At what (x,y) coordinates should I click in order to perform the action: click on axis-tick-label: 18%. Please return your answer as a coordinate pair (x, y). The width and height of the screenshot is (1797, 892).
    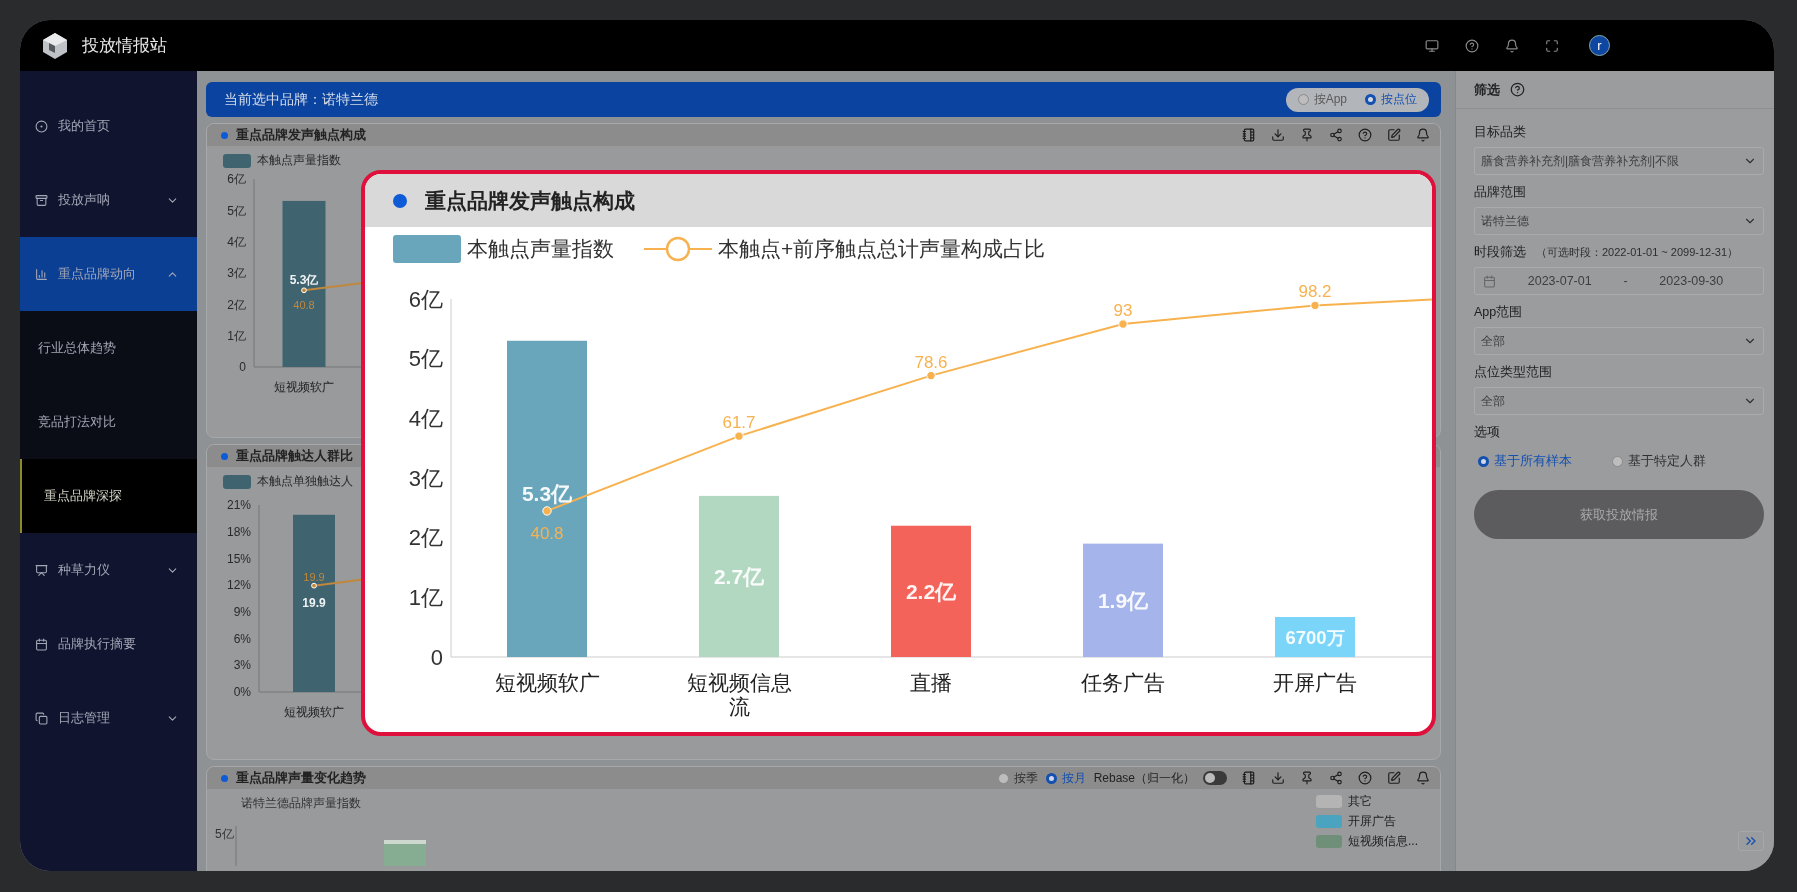
    Looking at the image, I should click on (238, 531).